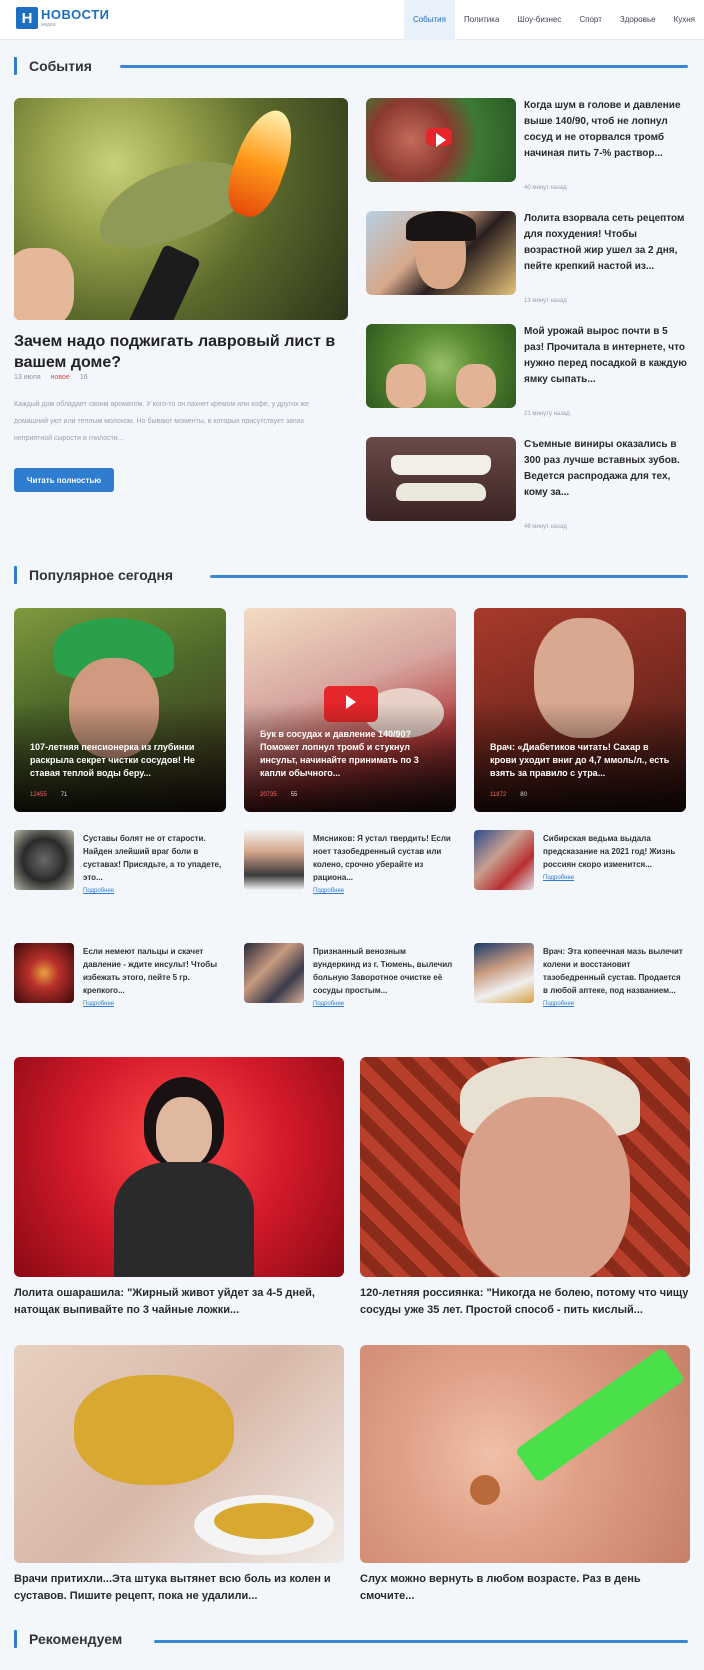 Image resolution: width=704 pixels, height=1670 pixels. I want to click on featured-meta: 13 июля новое 16, so click(51, 377).